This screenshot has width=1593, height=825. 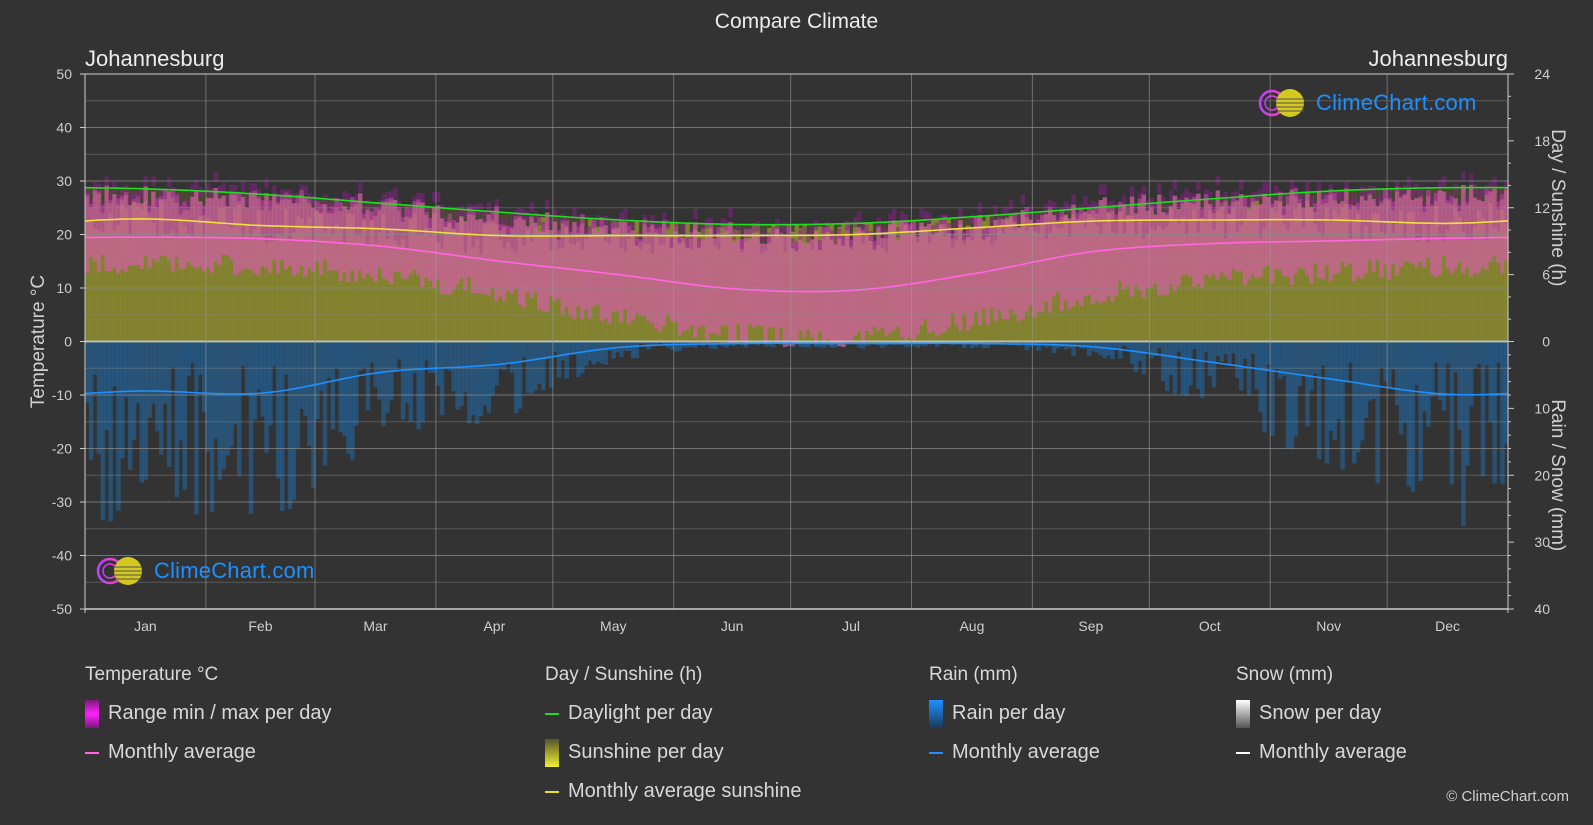 I want to click on left-tick-label: -20, so click(x=62, y=449).